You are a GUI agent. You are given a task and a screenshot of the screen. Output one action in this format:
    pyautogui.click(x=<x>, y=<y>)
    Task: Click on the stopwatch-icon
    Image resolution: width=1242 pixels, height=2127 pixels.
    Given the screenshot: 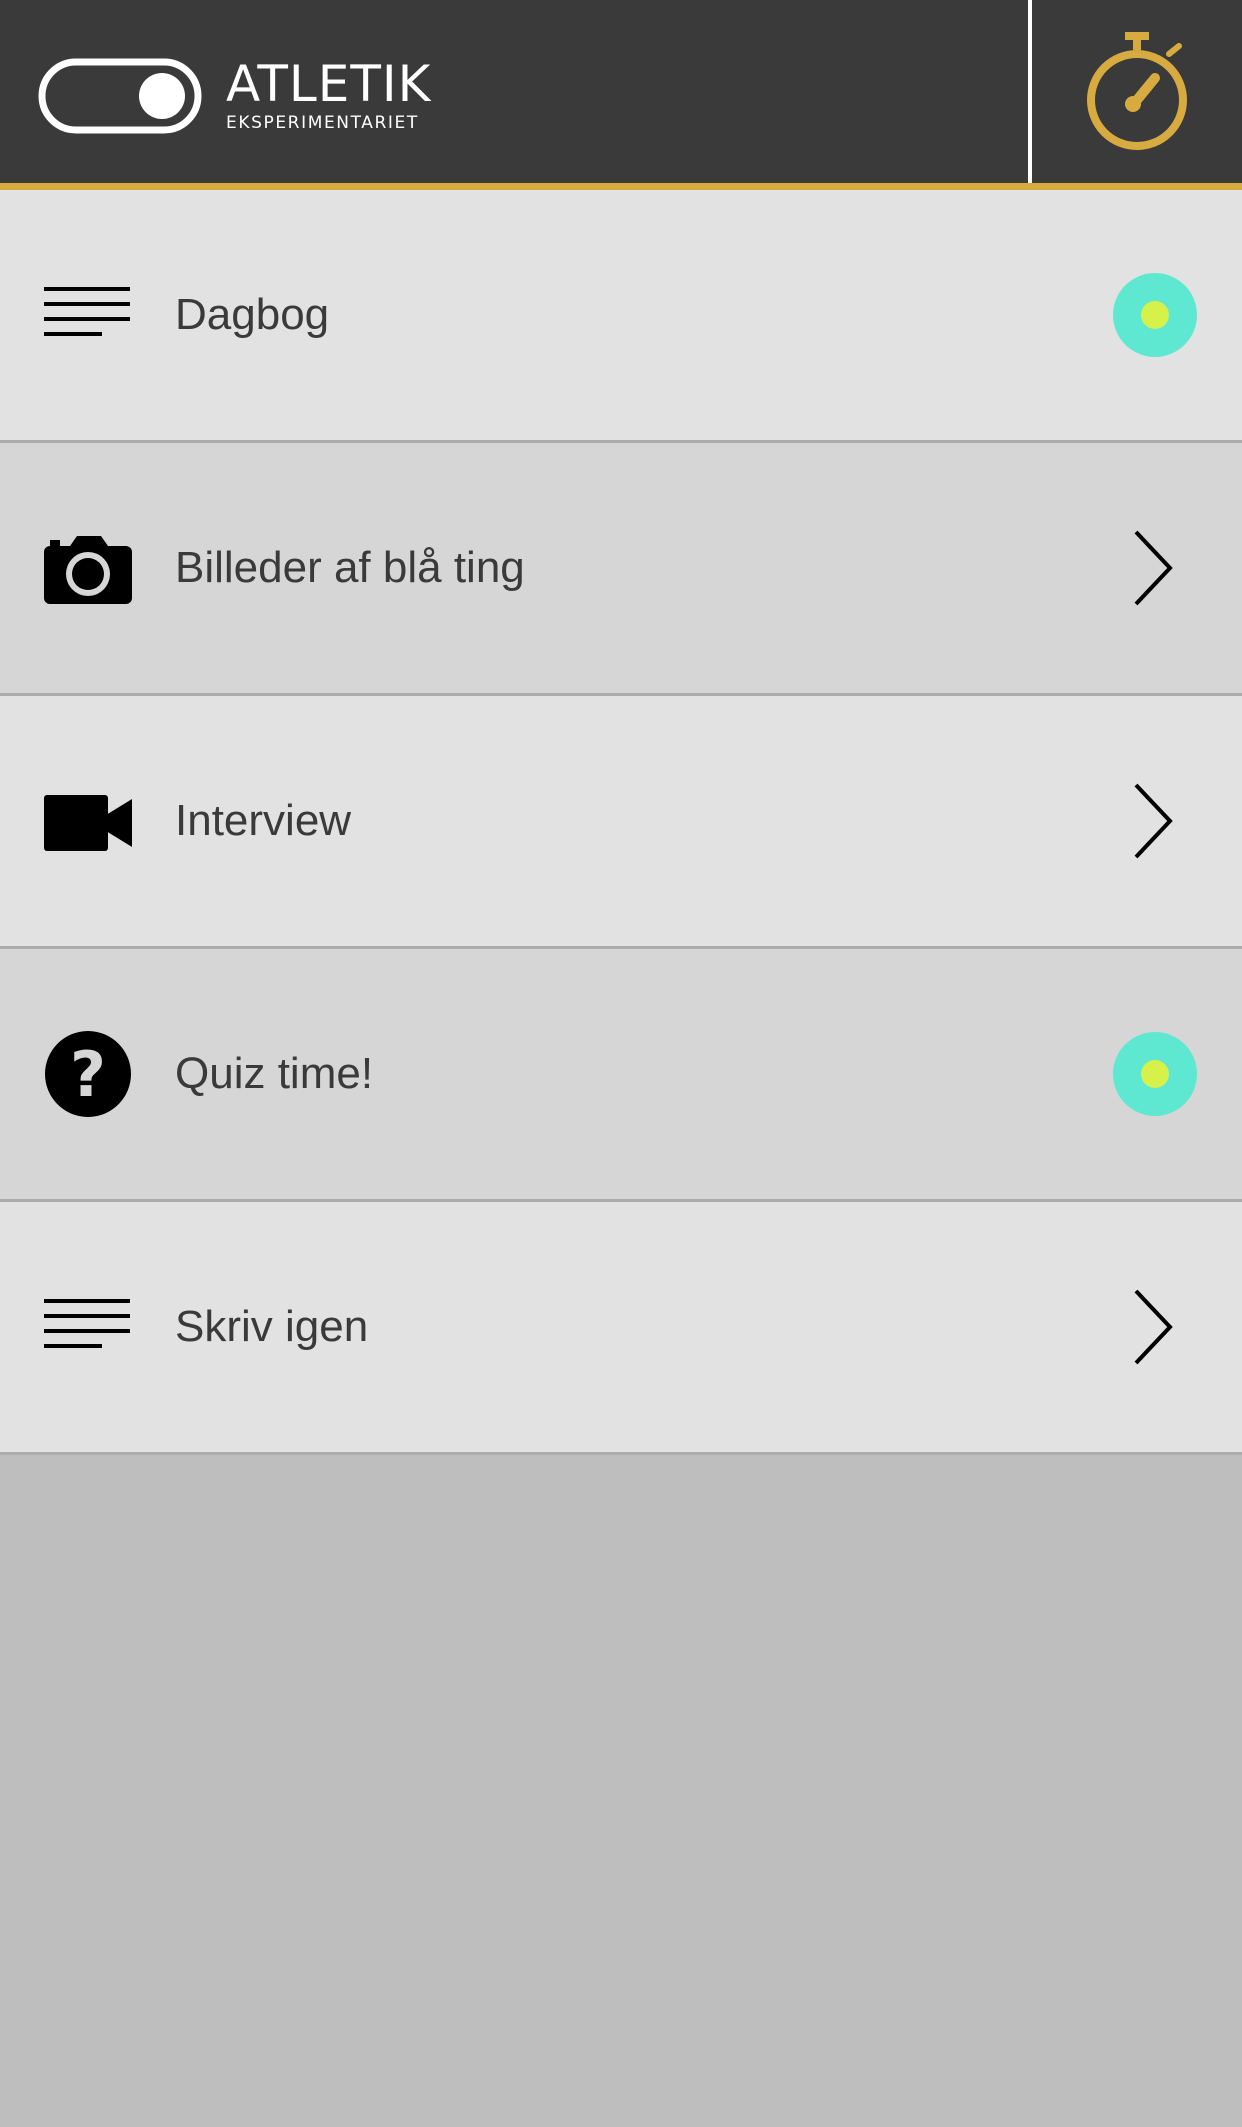 What is the action you would take?
    pyautogui.click(x=1137, y=90)
    